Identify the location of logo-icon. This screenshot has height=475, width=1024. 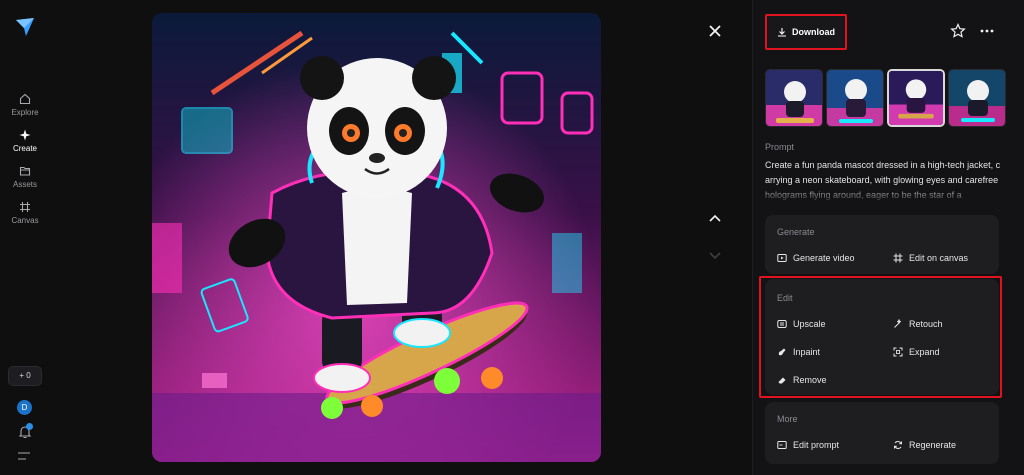
(25, 27).